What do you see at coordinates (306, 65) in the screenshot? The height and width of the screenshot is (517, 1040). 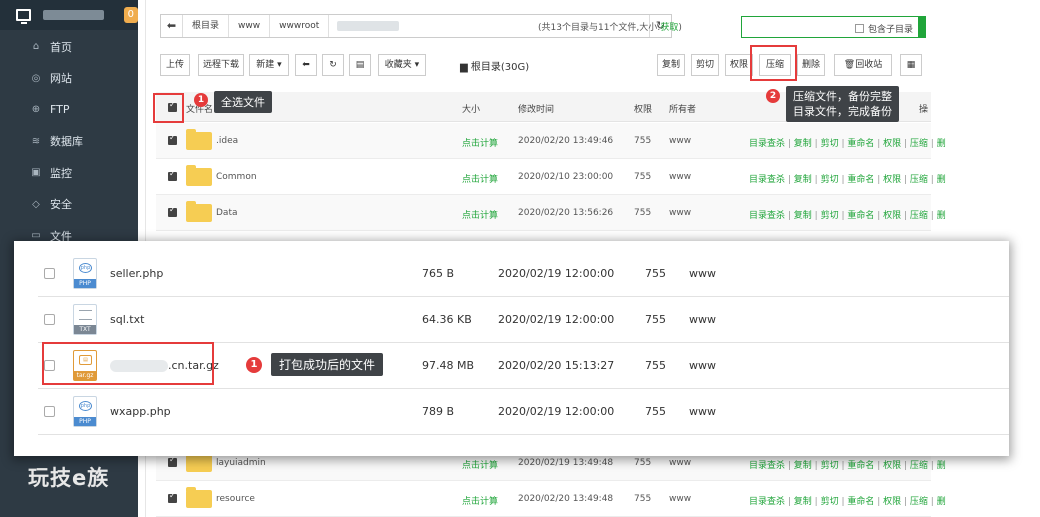 I see `back-icon: ⬅` at bounding box center [306, 65].